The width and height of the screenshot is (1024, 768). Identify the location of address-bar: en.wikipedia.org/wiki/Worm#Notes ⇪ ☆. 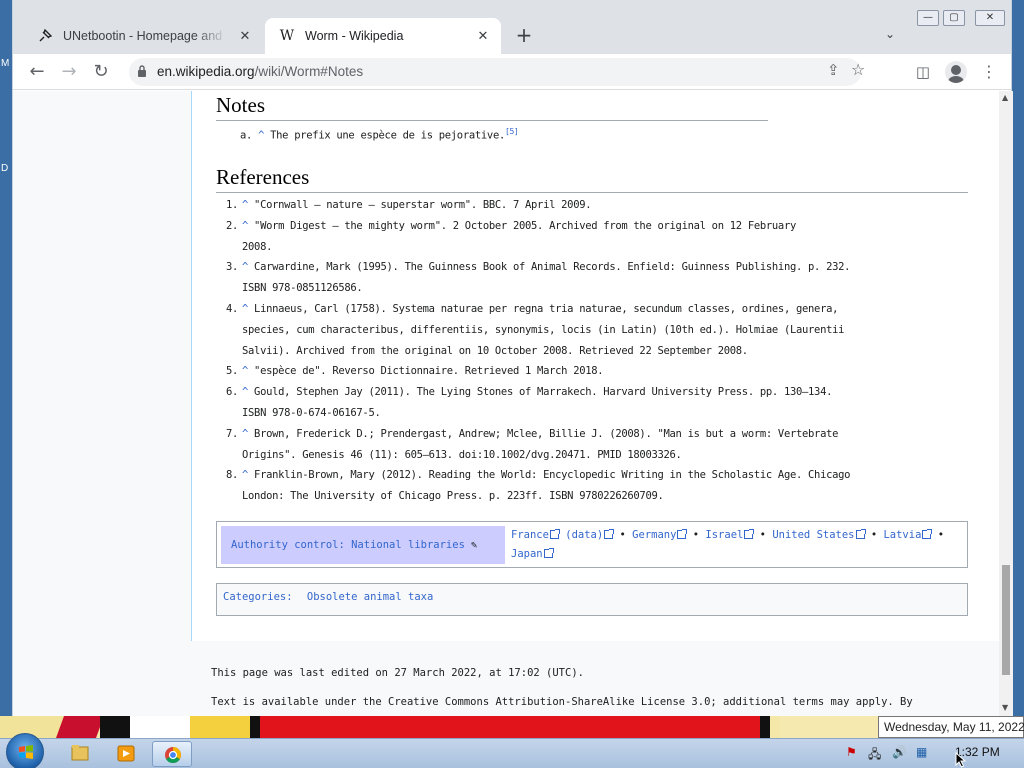
(497, 72).